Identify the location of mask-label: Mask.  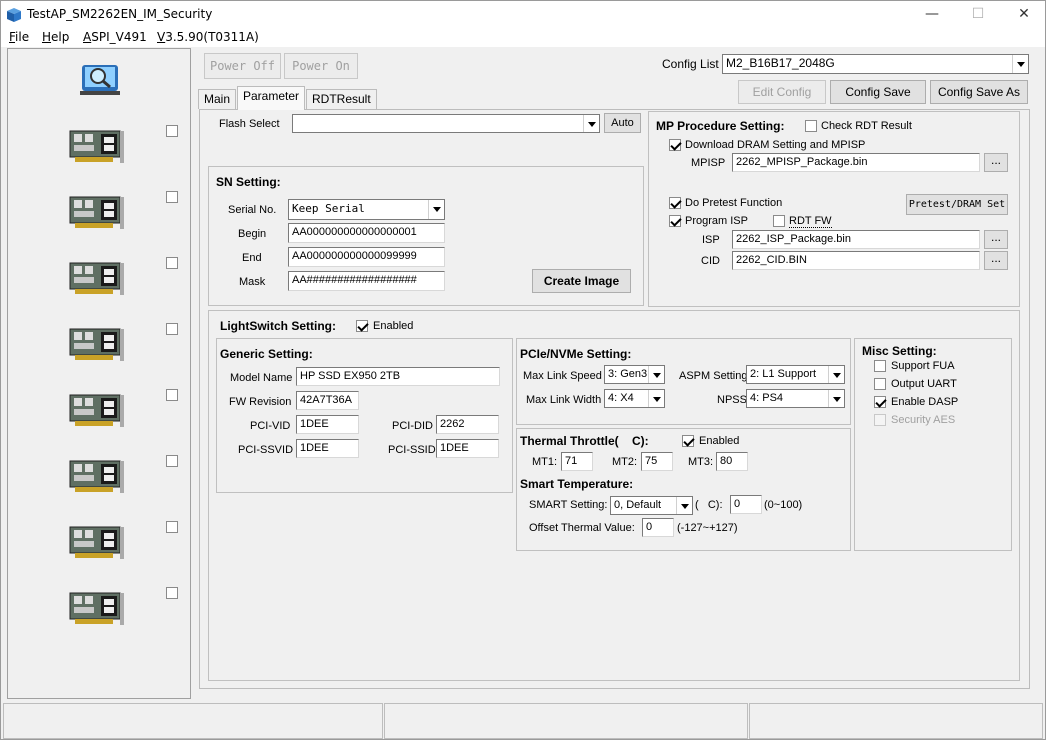
(252, 282).